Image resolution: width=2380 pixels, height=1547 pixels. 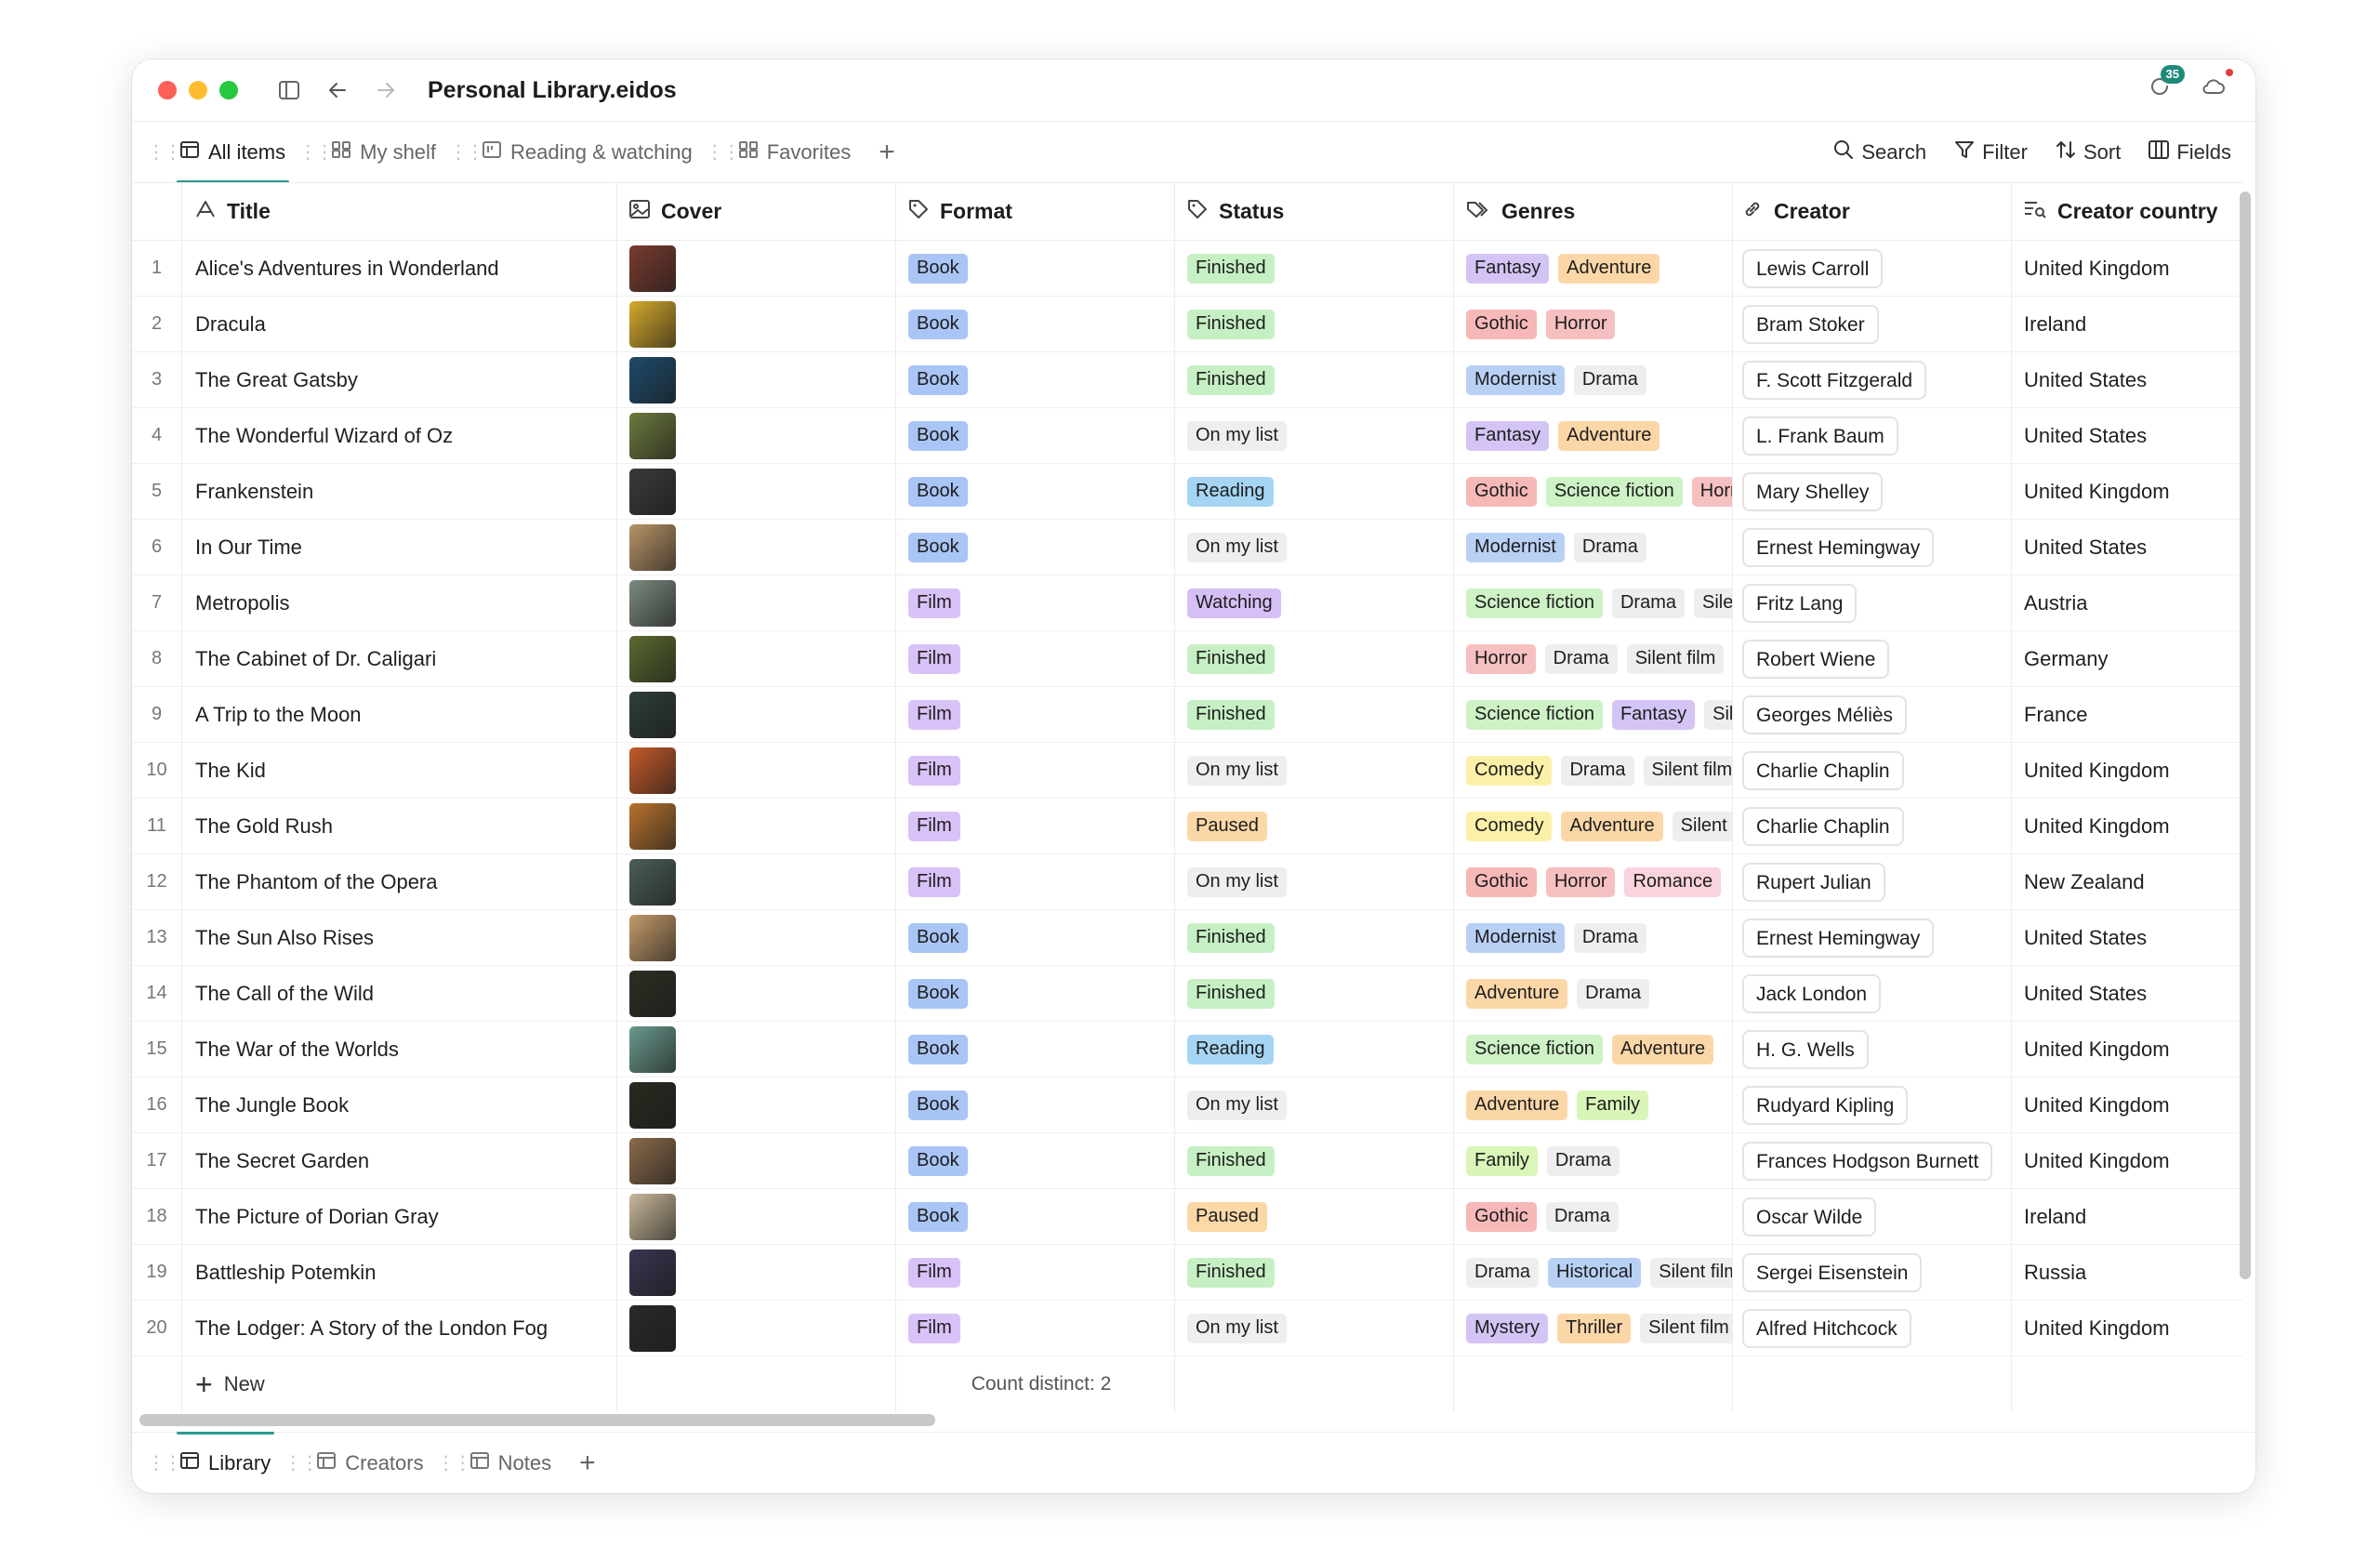 I want to click on genres-cell: Fantasy Adventure, so click(x=1593, y=435).